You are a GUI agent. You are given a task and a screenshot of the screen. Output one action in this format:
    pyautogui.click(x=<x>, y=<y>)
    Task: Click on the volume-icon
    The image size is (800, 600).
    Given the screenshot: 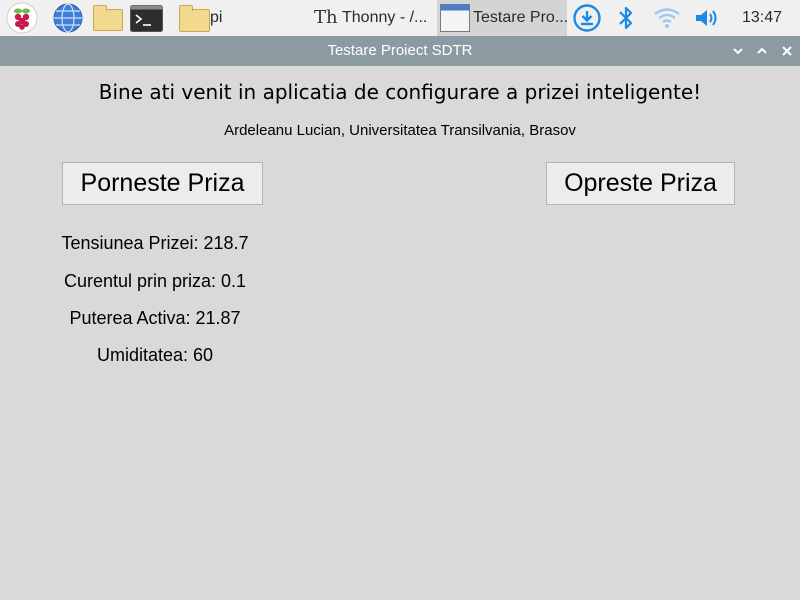 What is the action you would take?
    pyautogui.click(x=706, y=18)
    